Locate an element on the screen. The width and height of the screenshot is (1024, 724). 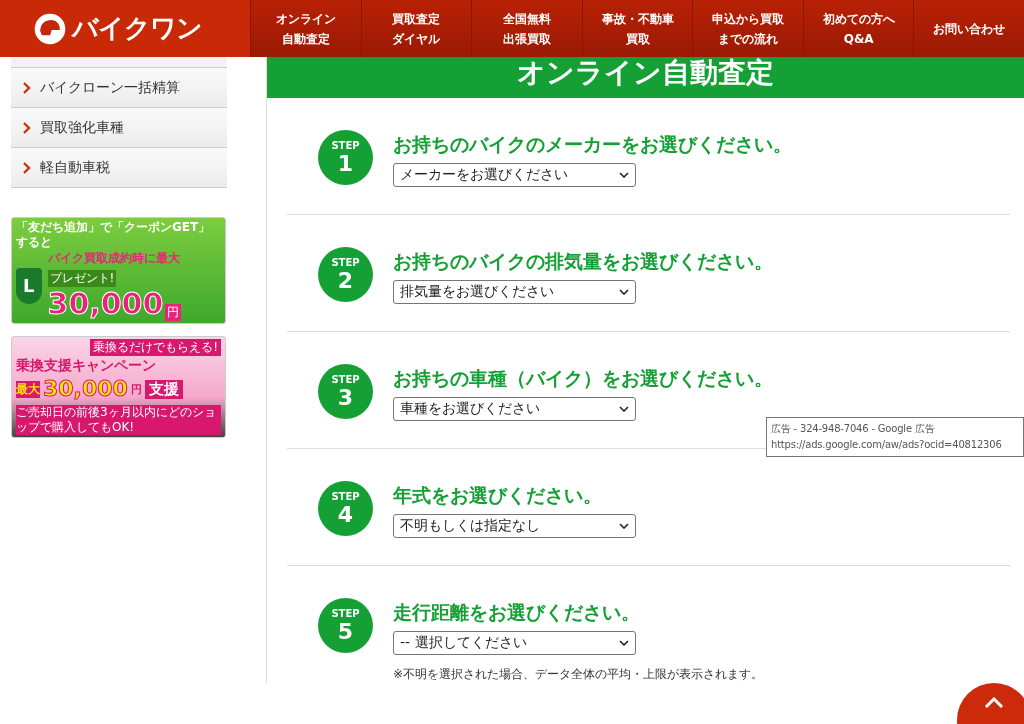
step-heading: お持ちのバイクの排気量をお選びください。 is located at coordinates (583, 261).